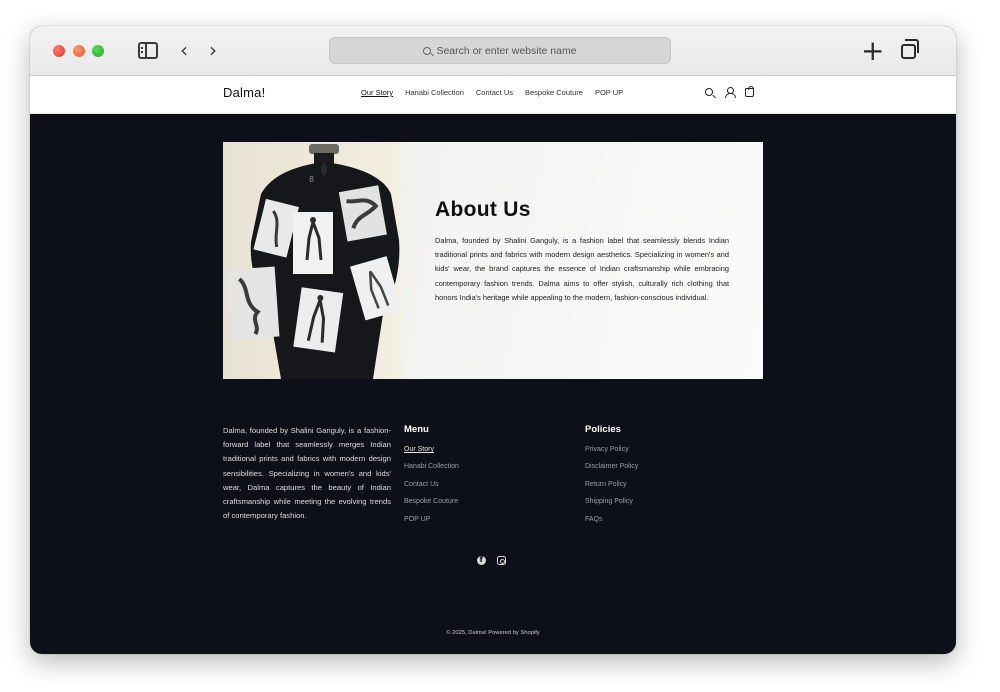 This screenshot has height=692, width=1000. Describe the element at coordinates (609, 92) in the screenshot. I see `nav-pop-up: POP UP` at that location.